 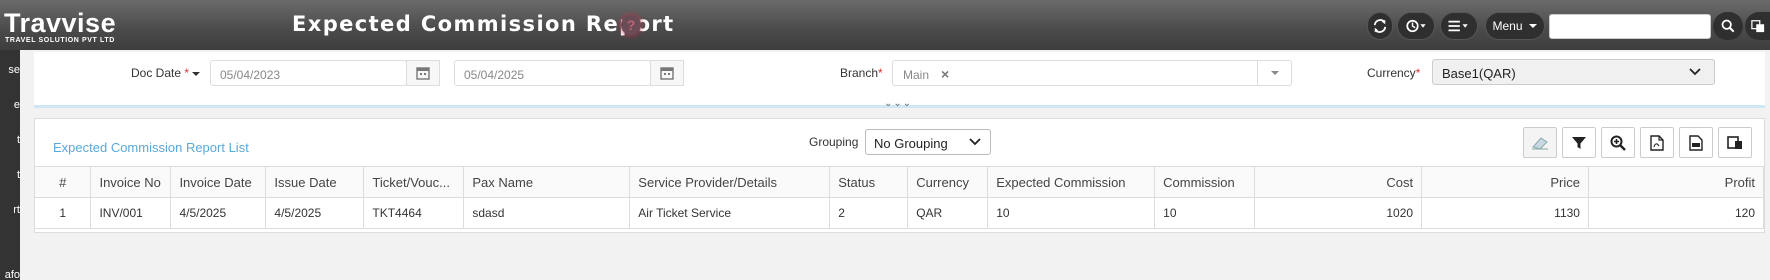 I want to click on branch-dropdown-toggle, so click(x=1274, y=73).